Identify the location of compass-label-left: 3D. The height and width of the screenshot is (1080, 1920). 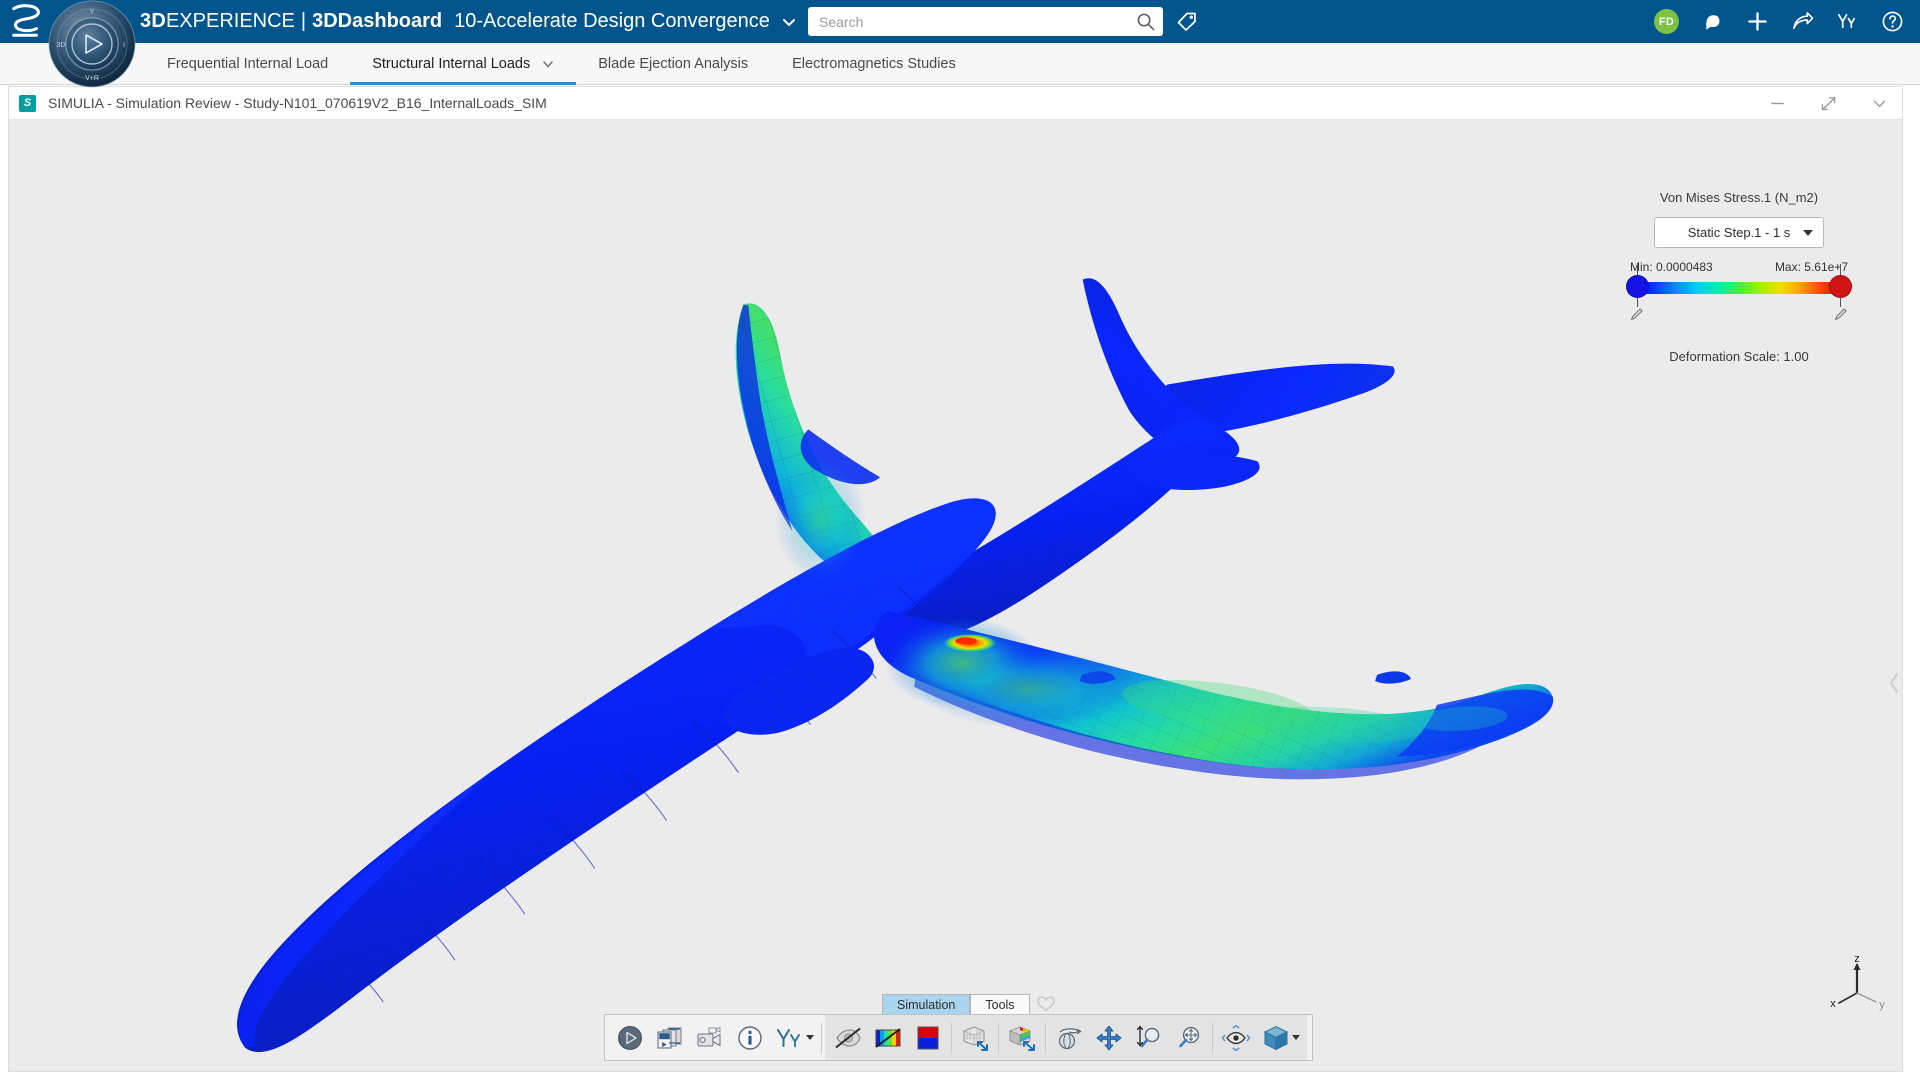
(61, 45).